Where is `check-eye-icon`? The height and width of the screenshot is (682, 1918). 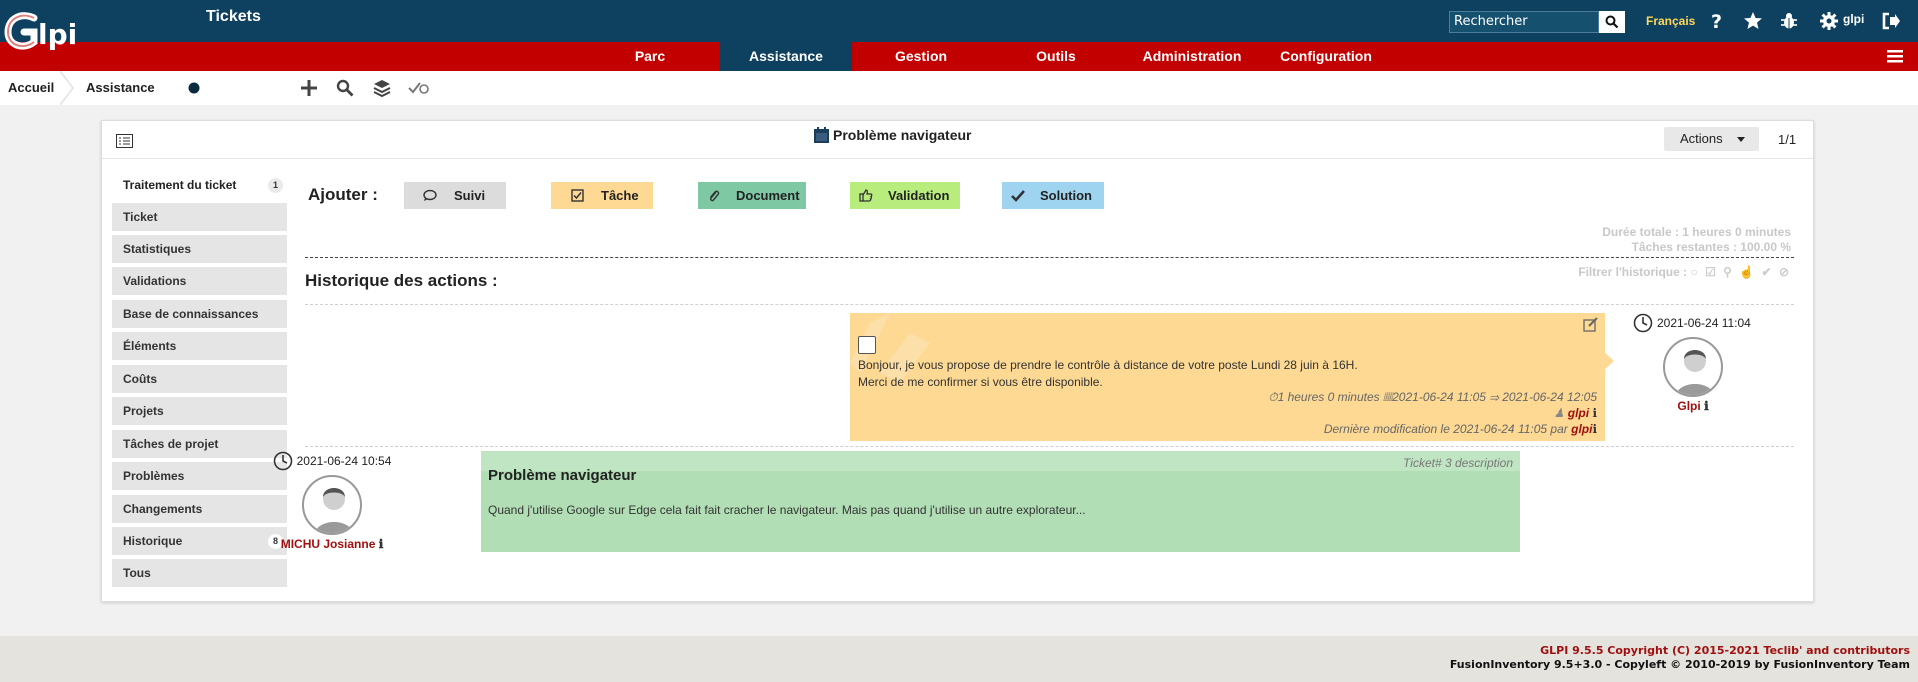
check-eye-icon is located at coordinates (419, 88).